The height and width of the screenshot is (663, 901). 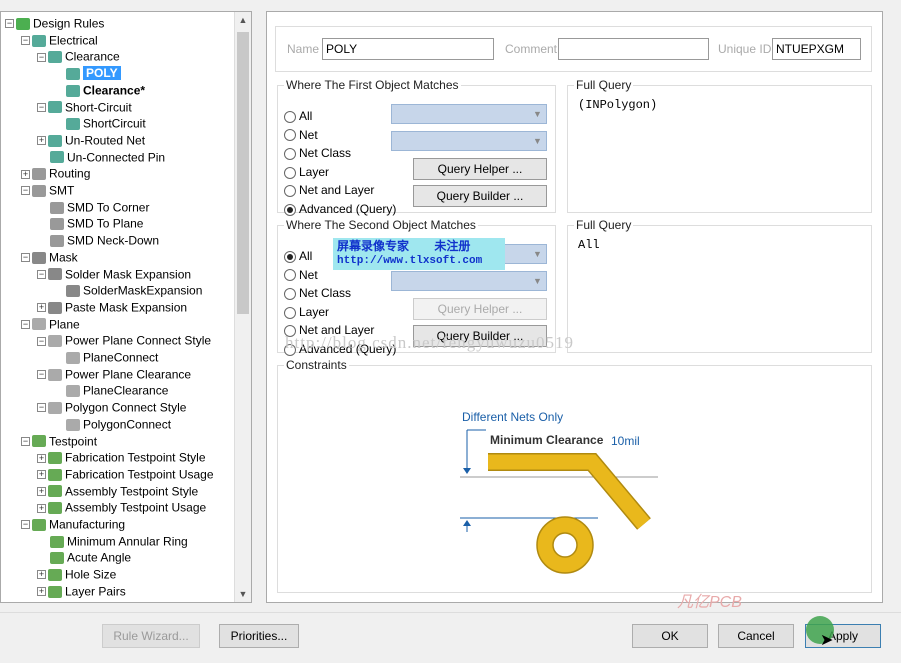 What do you see at coordinates (84, 107) in the screenshot?
I see `tree-node: − Short-Circuit` at bounding box center [84, 107].